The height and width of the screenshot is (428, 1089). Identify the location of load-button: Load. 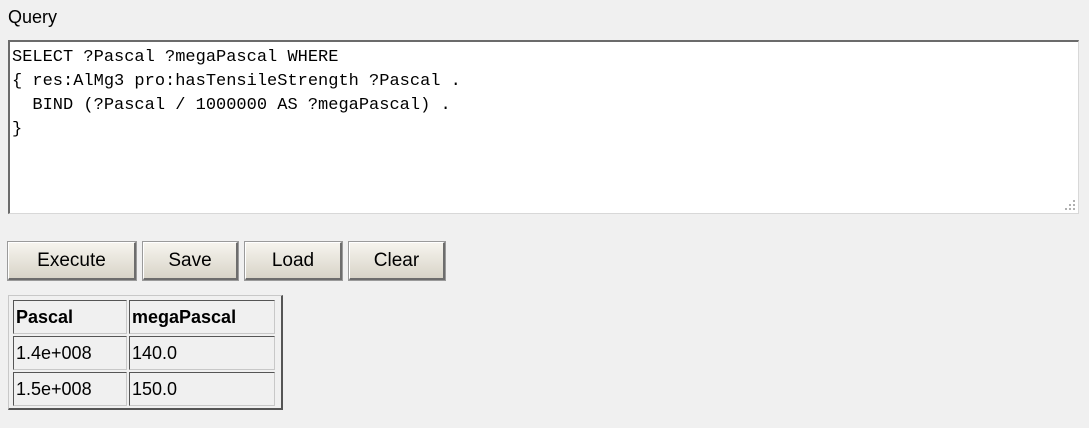
(293, 261).